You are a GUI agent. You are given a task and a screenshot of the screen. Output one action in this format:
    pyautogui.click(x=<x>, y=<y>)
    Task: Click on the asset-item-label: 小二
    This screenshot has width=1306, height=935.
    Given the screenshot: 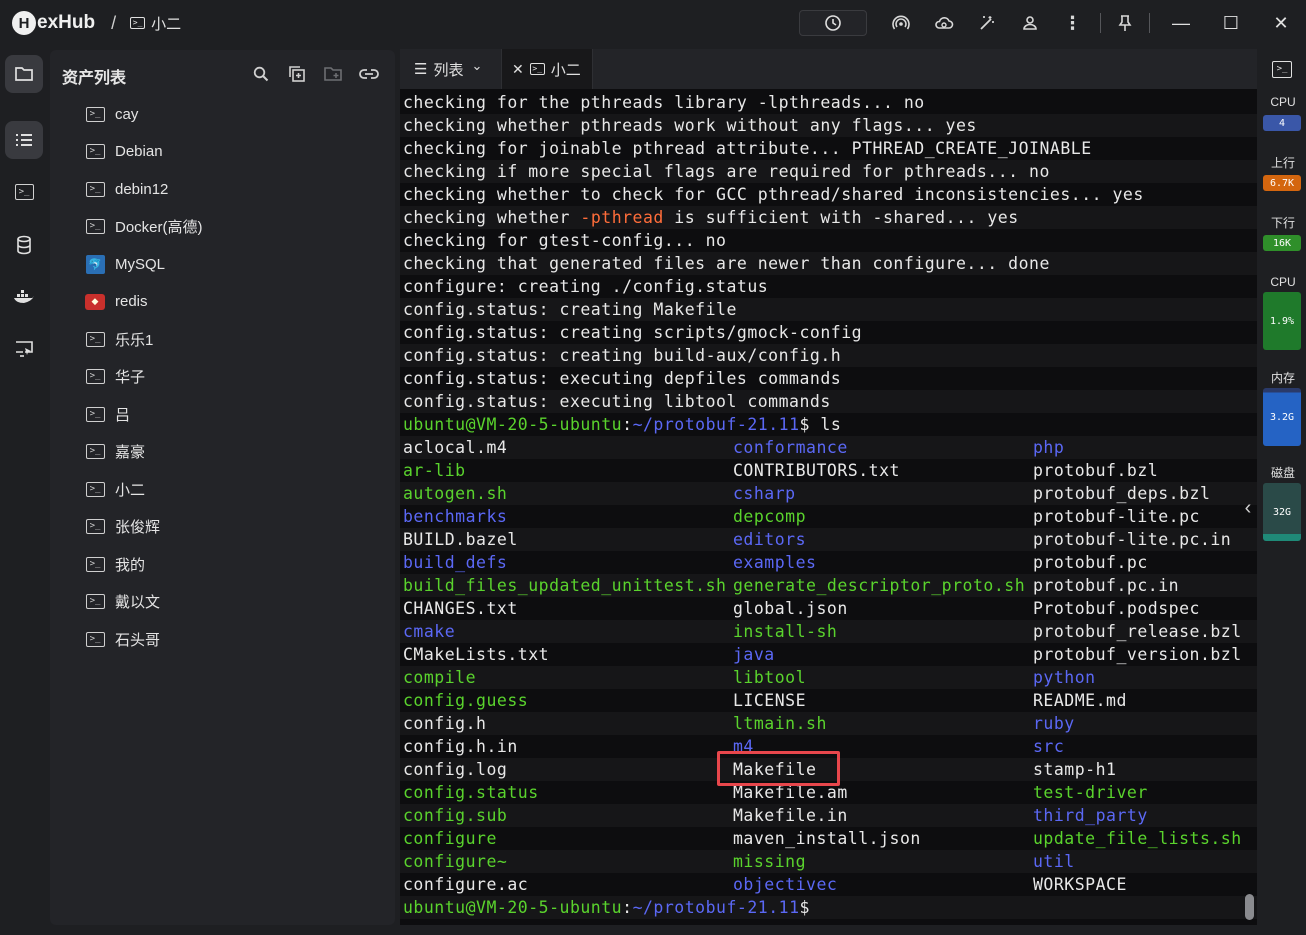 What is the action you would take?
    pyautogui.click(x=130, y=490)
    